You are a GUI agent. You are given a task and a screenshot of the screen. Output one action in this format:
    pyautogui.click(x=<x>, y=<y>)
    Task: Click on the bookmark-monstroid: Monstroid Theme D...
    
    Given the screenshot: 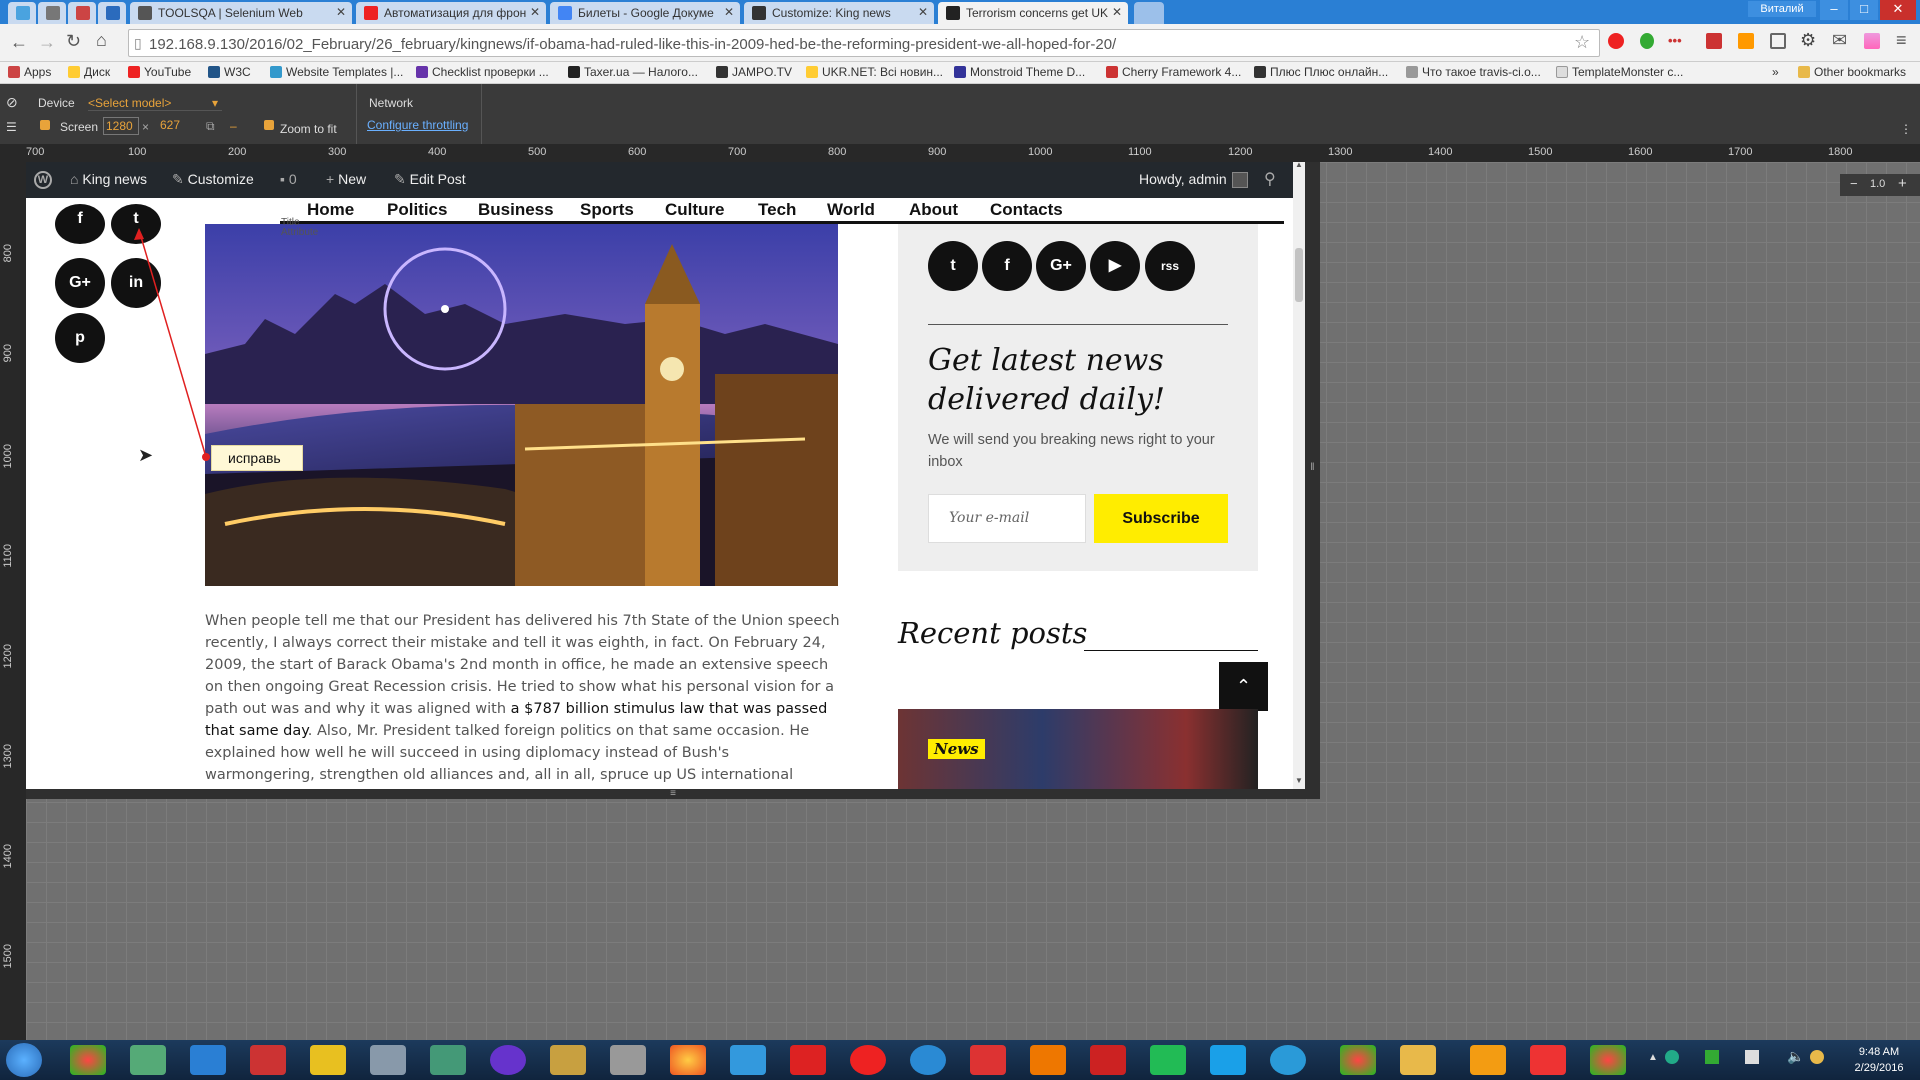 What is the action you would take?
    pyautogui.click(x=1019, y=72)
    